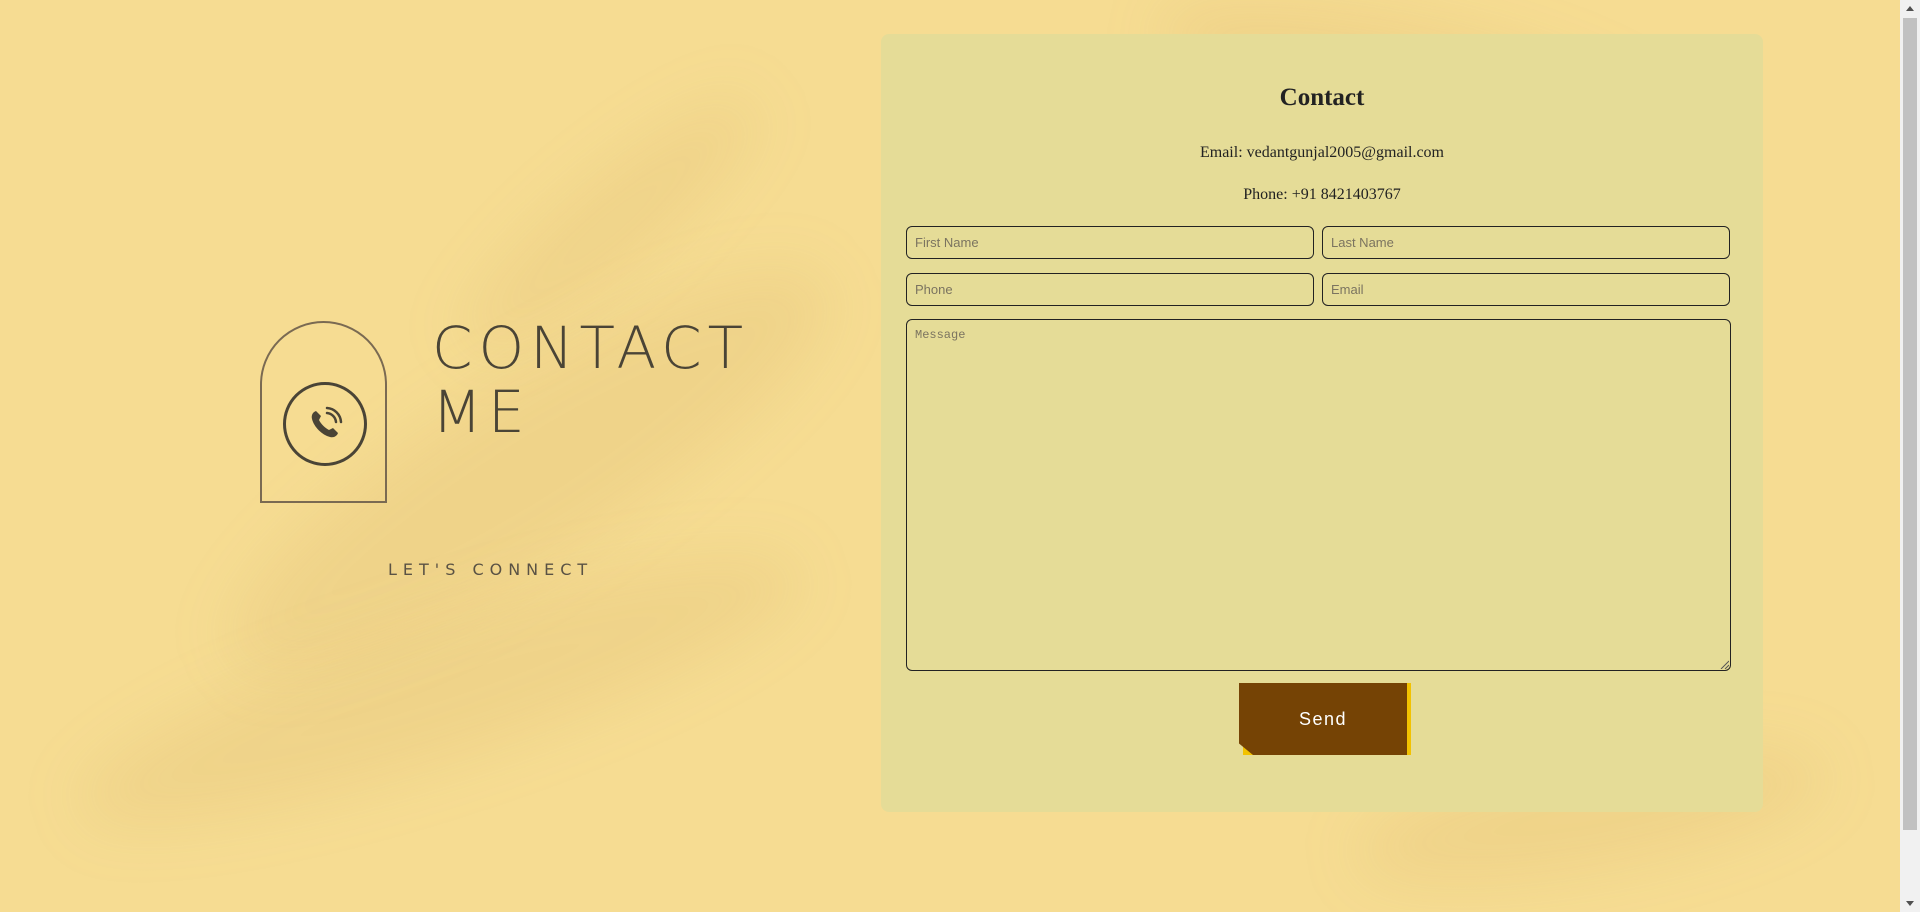 The image size is (1920, 912). What do you see at coordinates (491, 569) in the screenshot?
I see `hero-subtitle: LET'S CONNECT` at bounding box center [491, 569].